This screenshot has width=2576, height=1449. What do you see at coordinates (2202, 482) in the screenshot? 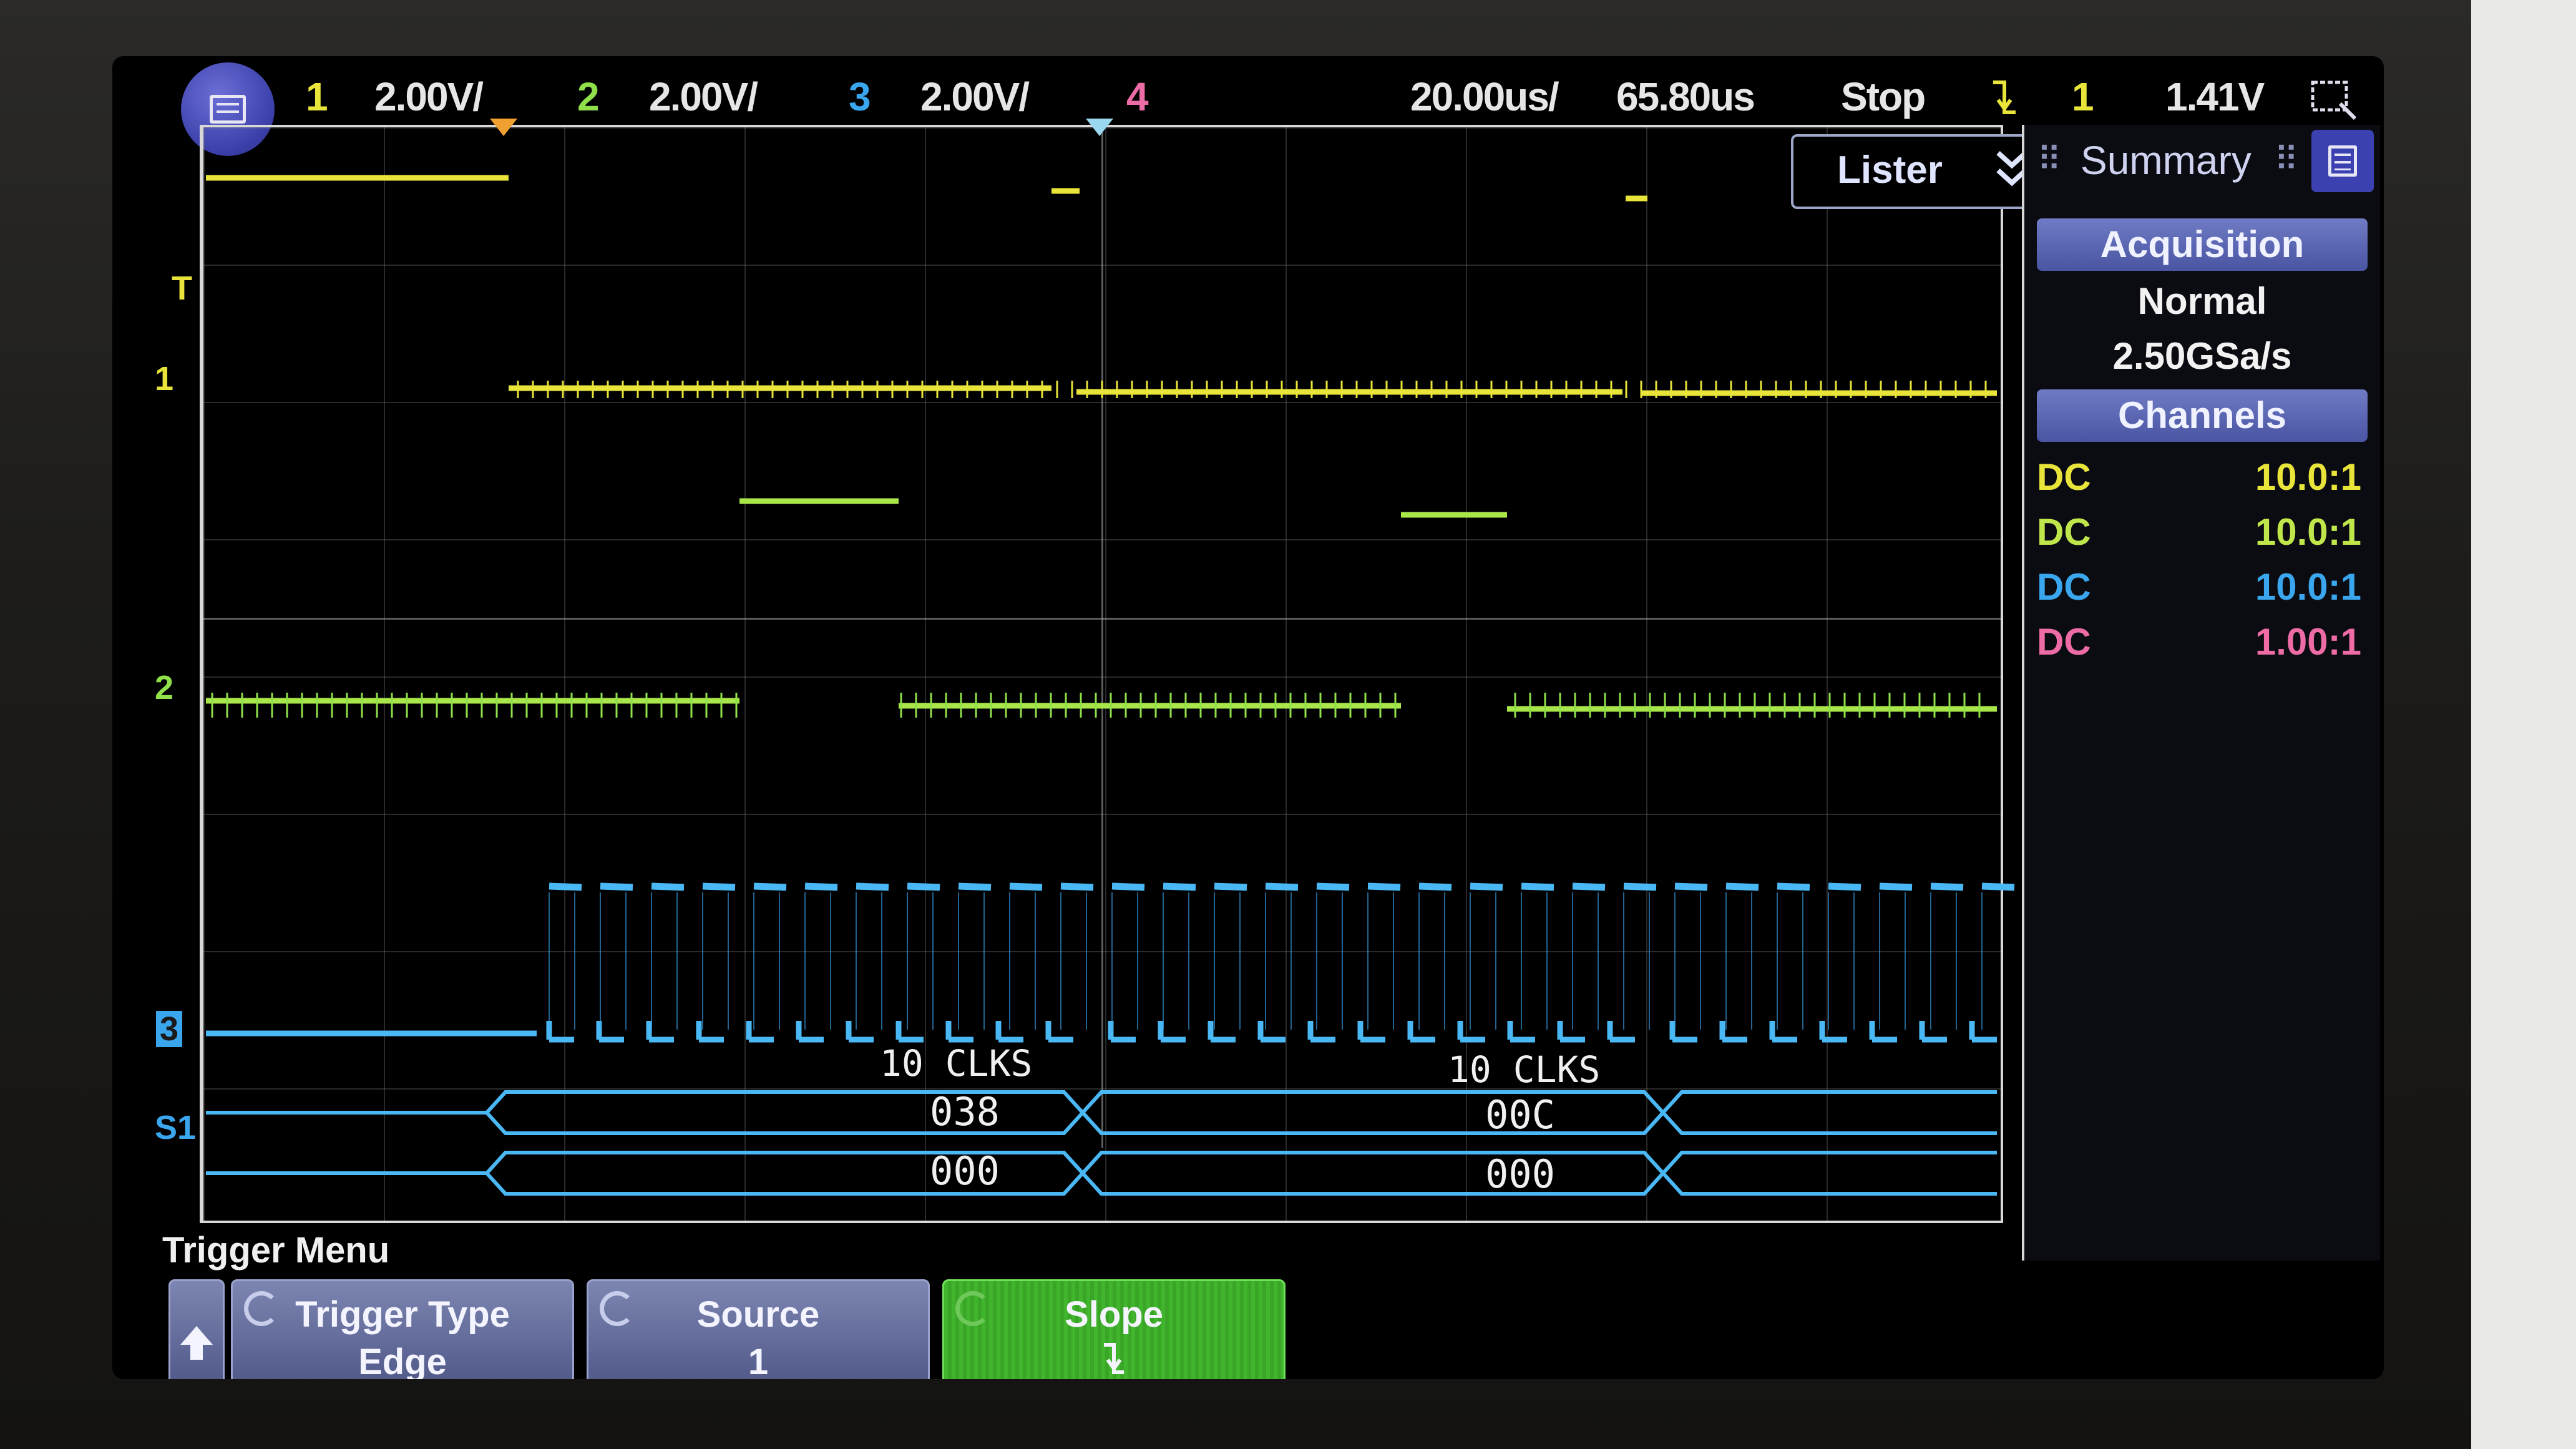
I see `channel-row-1: DC 10.0:1` at bounding box center [2202, 482].